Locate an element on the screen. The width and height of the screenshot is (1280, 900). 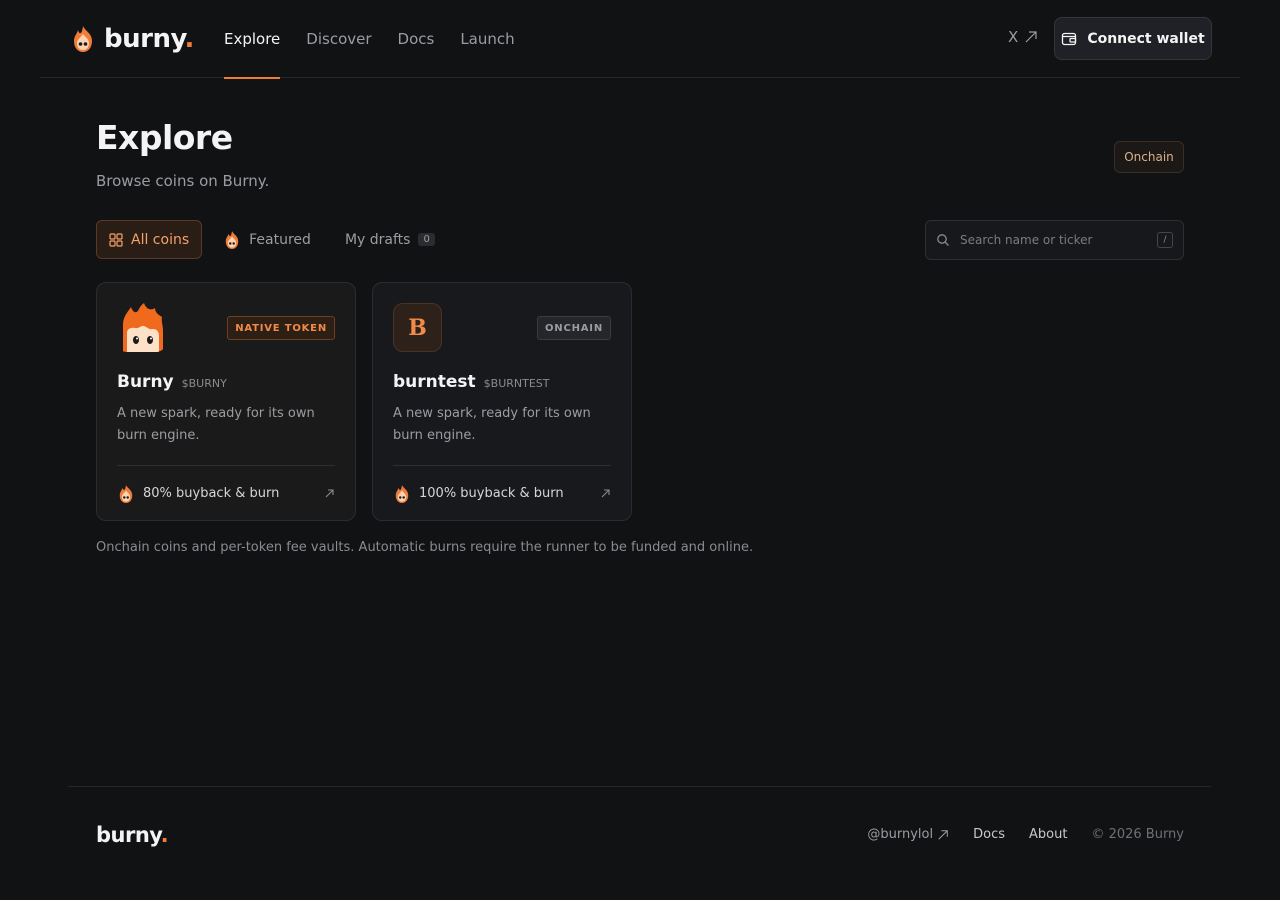
connect-wallet-button: Connect wallet is located at coordinates (1133, 38).